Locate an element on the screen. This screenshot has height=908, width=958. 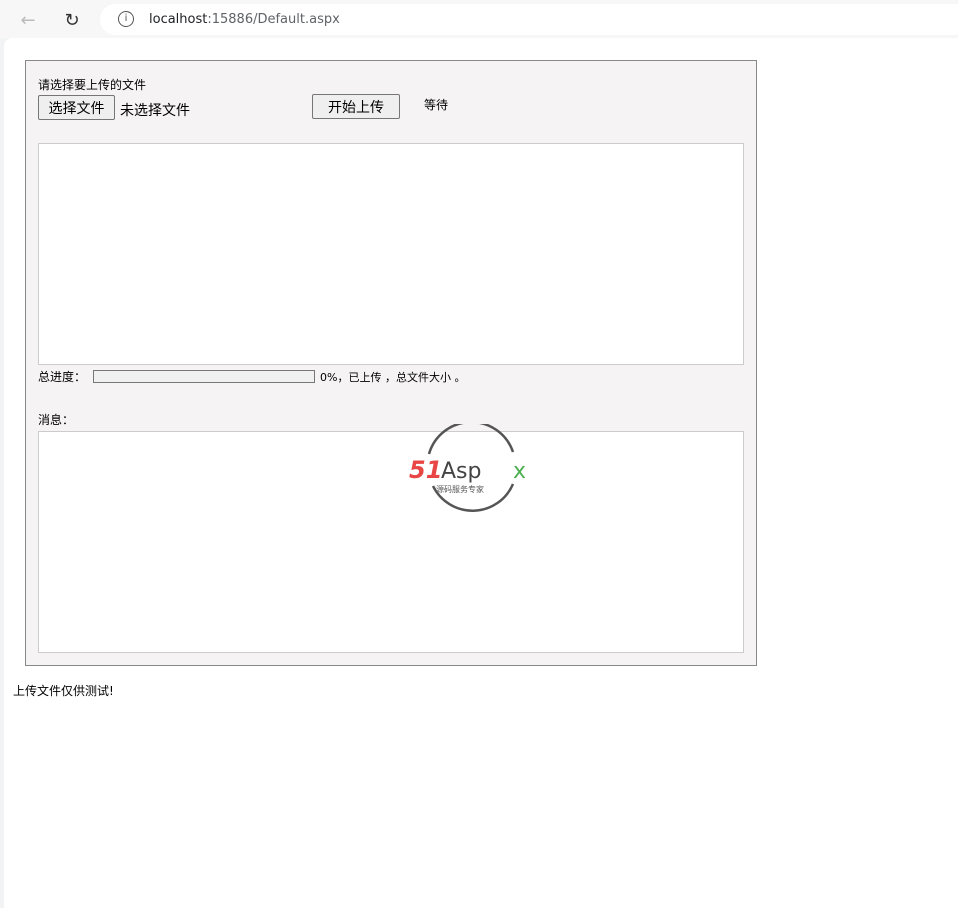
messages-label: 消息： is located at coordinates (56, 420).